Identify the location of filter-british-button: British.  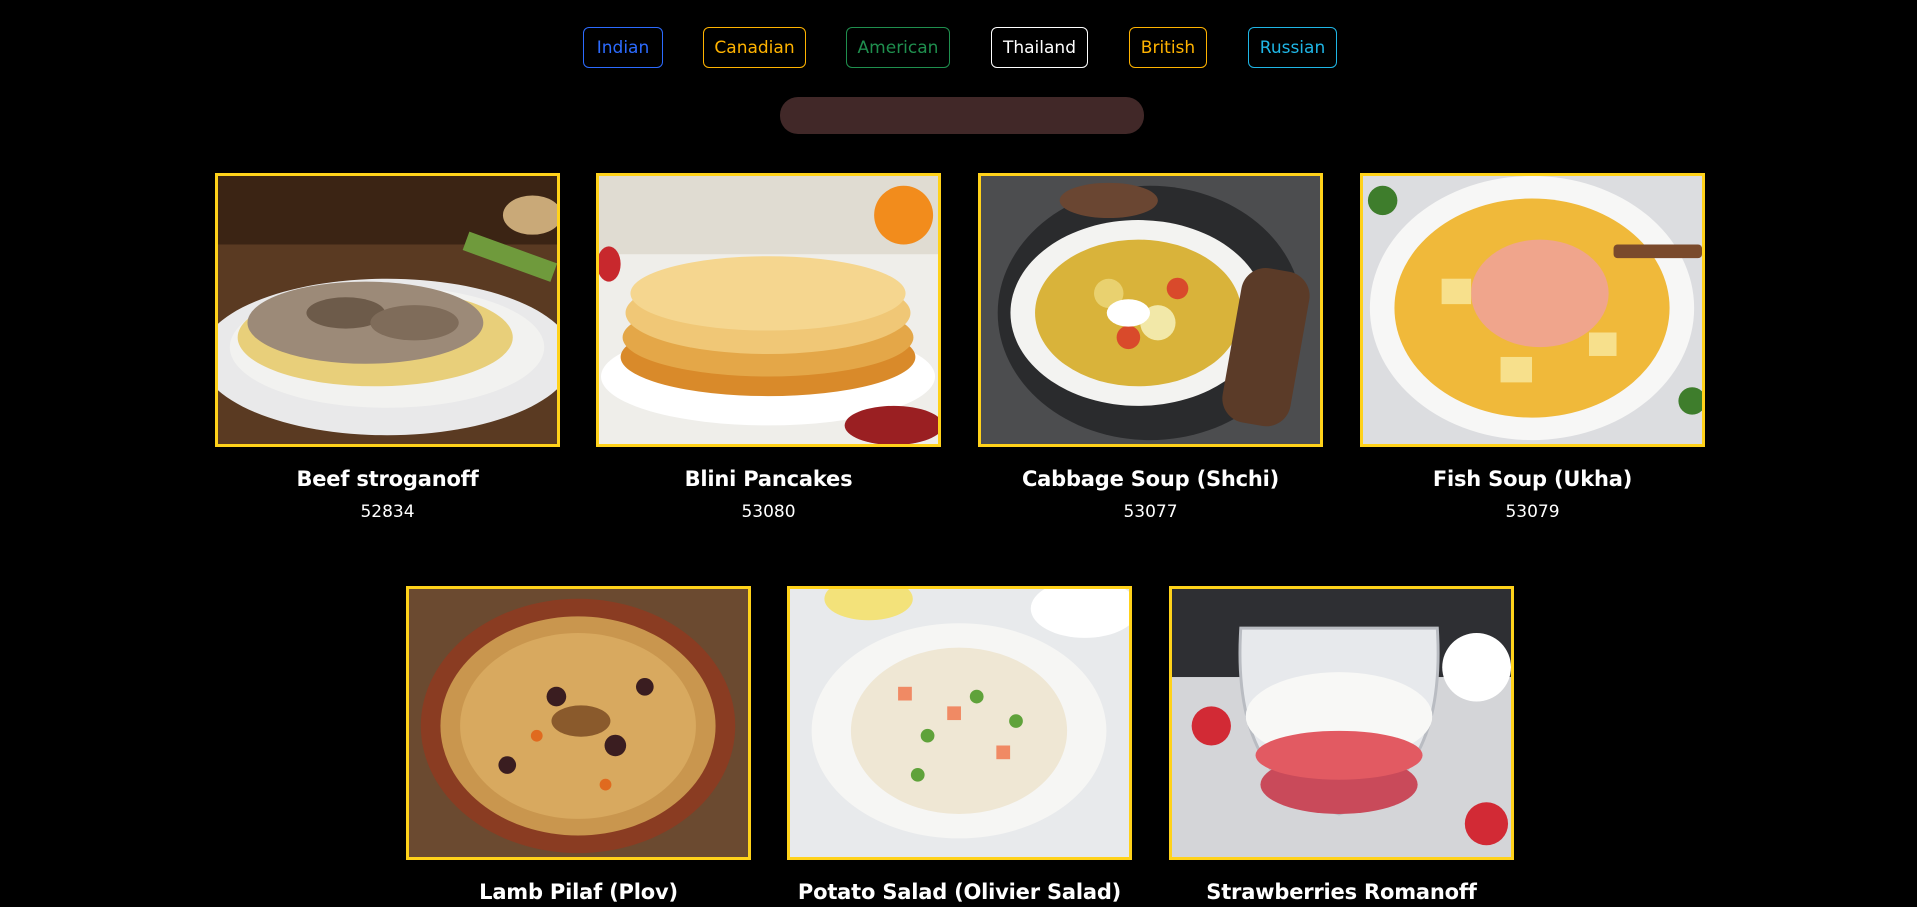
(1168, 47).